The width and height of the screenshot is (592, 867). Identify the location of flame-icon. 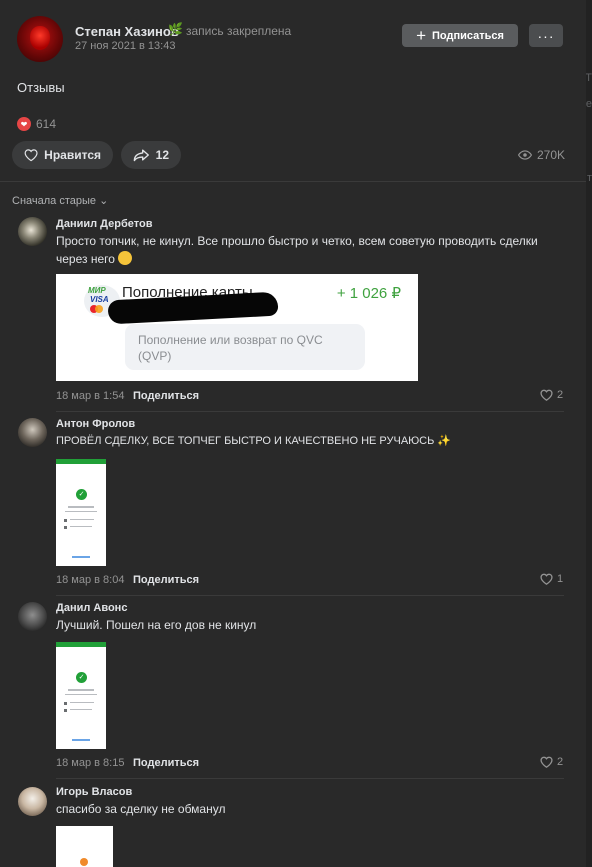
(84, 862).